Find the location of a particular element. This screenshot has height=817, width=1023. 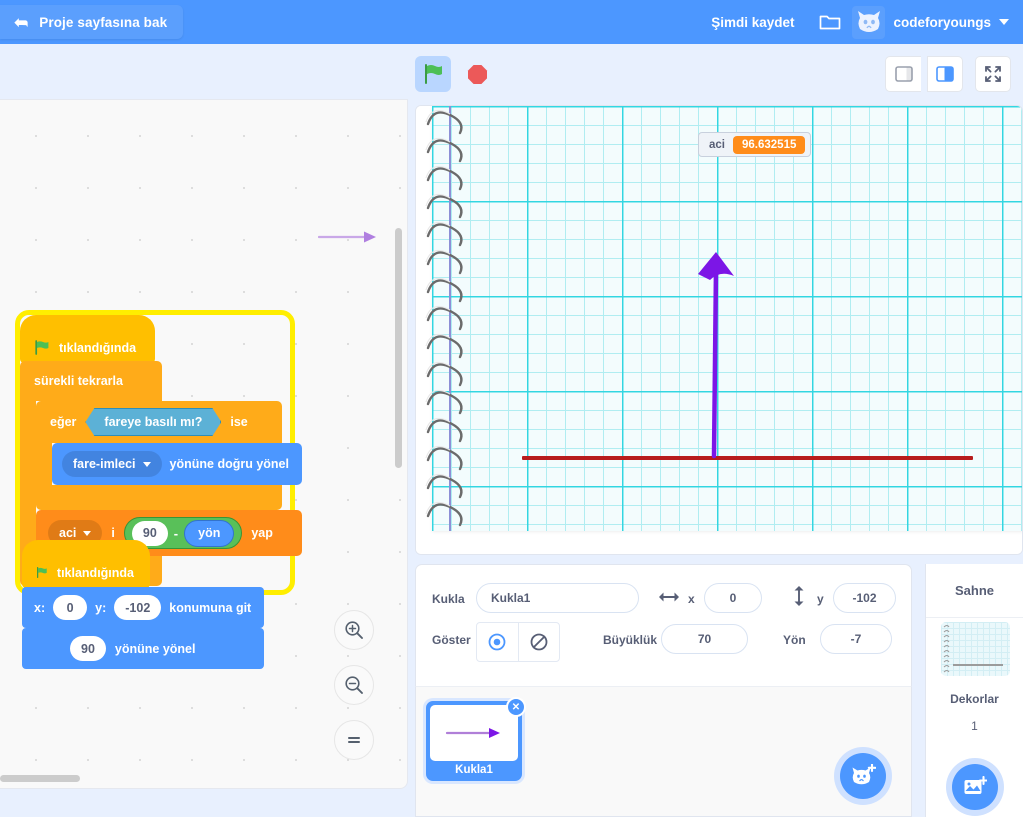

if-block-header: eğer fareye basılı mı? ise is located at coordinates (159, 422).